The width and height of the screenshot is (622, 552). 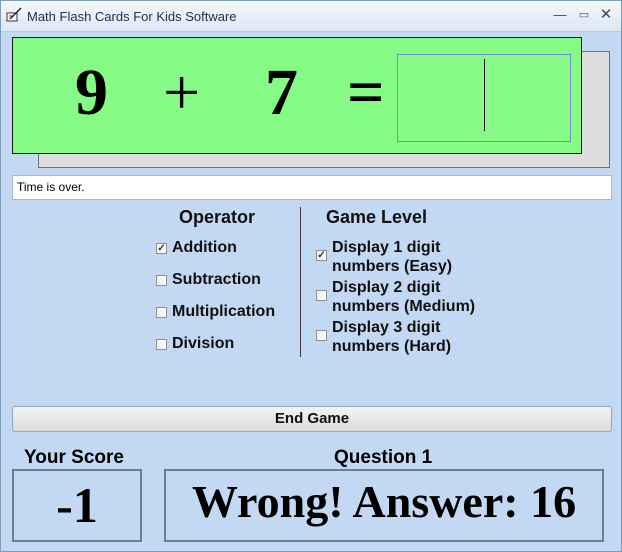 What do you see at coordinates (392, 266) in the screenshot?
I see `level-label-line: numbers (Easy)` at bounding box center [392, 266].